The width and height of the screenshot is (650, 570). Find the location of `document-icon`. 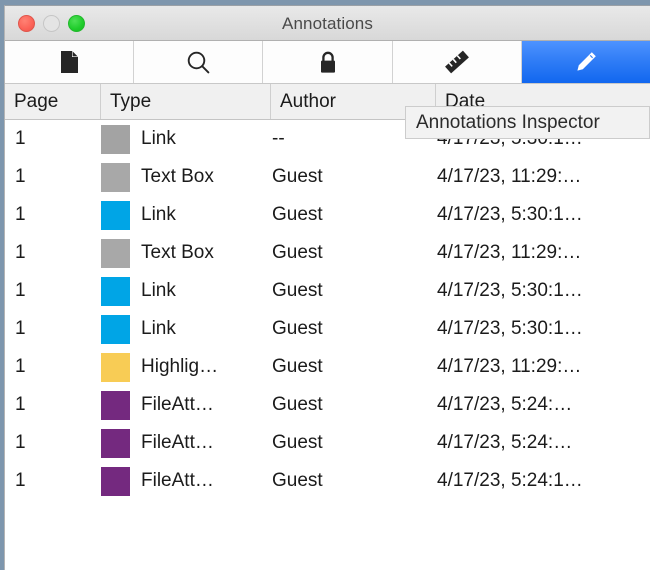

document-icon is located at coordinates (69, 62).